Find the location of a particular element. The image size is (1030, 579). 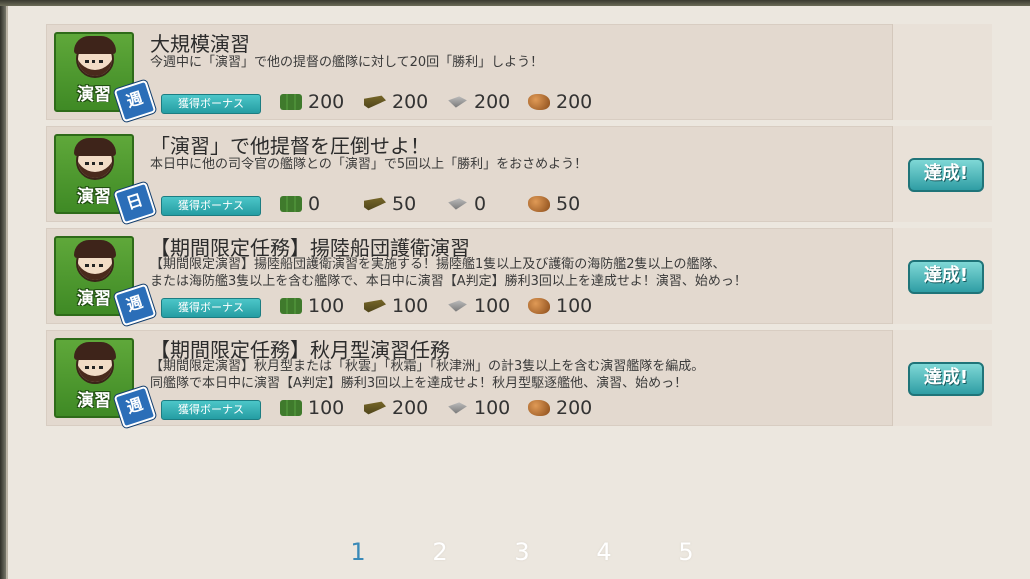

reward-steel: 0 is located at coordinates (466, 204).